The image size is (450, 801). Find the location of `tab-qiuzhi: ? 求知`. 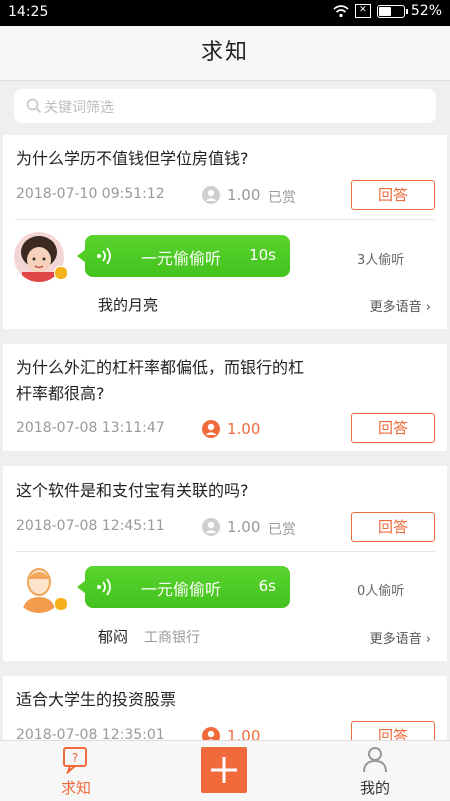

tab-qiuzhi: ? 求知 is located at coordinates (76, 771).